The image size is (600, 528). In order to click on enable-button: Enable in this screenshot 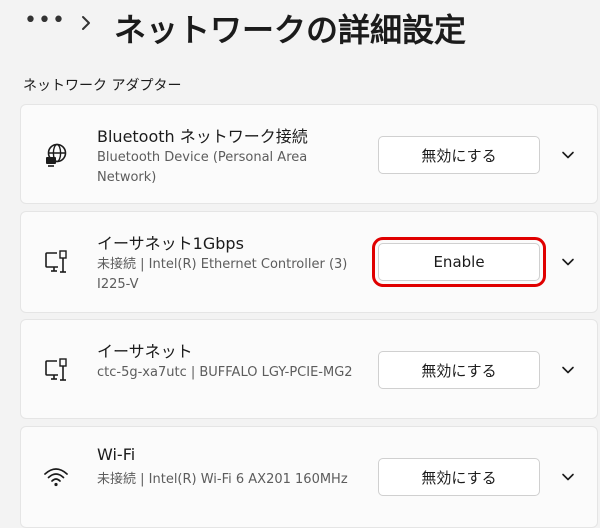, I will do `click(459, 262)`.